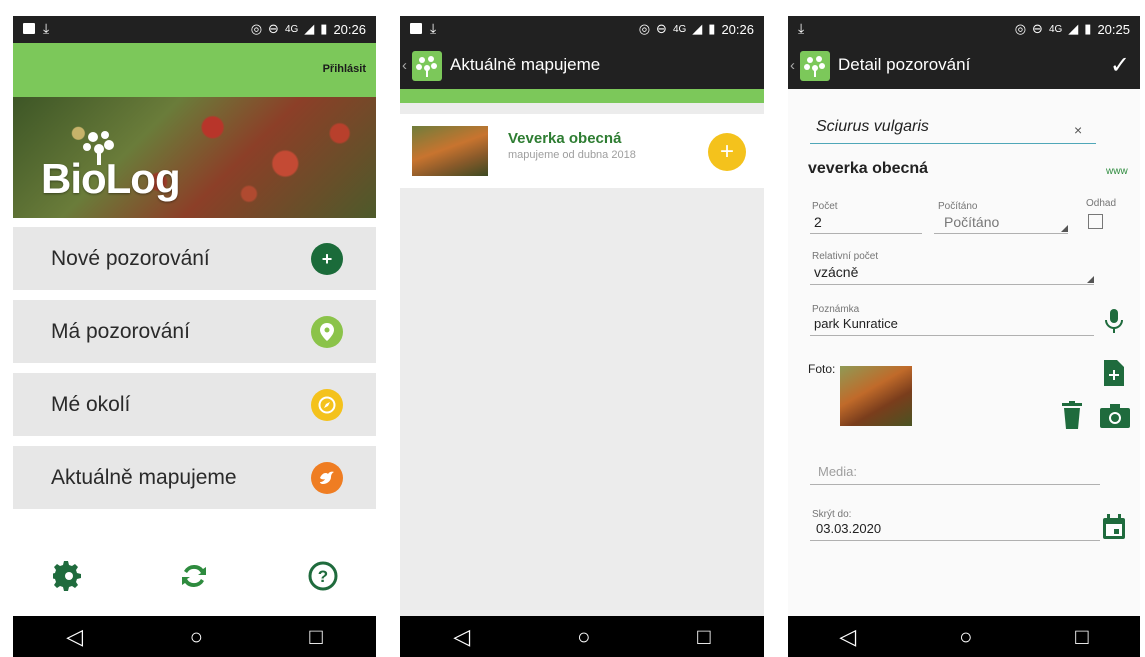 The width and height of the screenshot is (1145, 657). What do you see at coordinates (120, 331) in the screenshot?
I see `menu-label: Má pozorování` at bounding box center [120, 331].